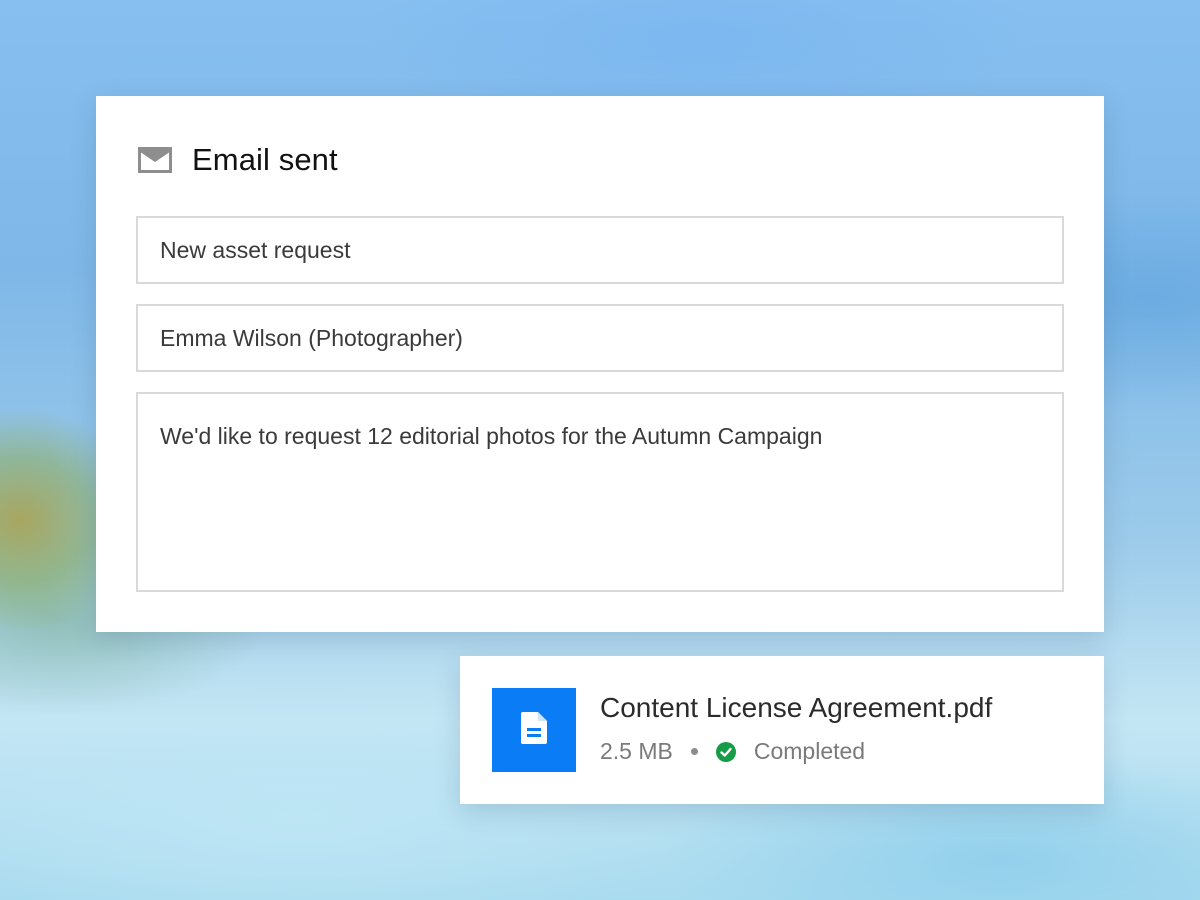  I want to click on file-thumbnail, so click(534, 730).